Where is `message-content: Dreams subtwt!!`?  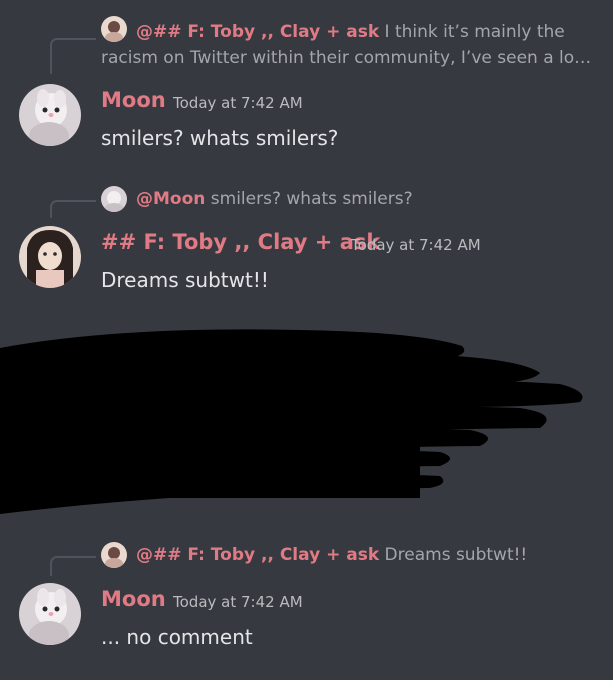 message-content: Dreams subtwt!! is located at coordinates (185, 280).